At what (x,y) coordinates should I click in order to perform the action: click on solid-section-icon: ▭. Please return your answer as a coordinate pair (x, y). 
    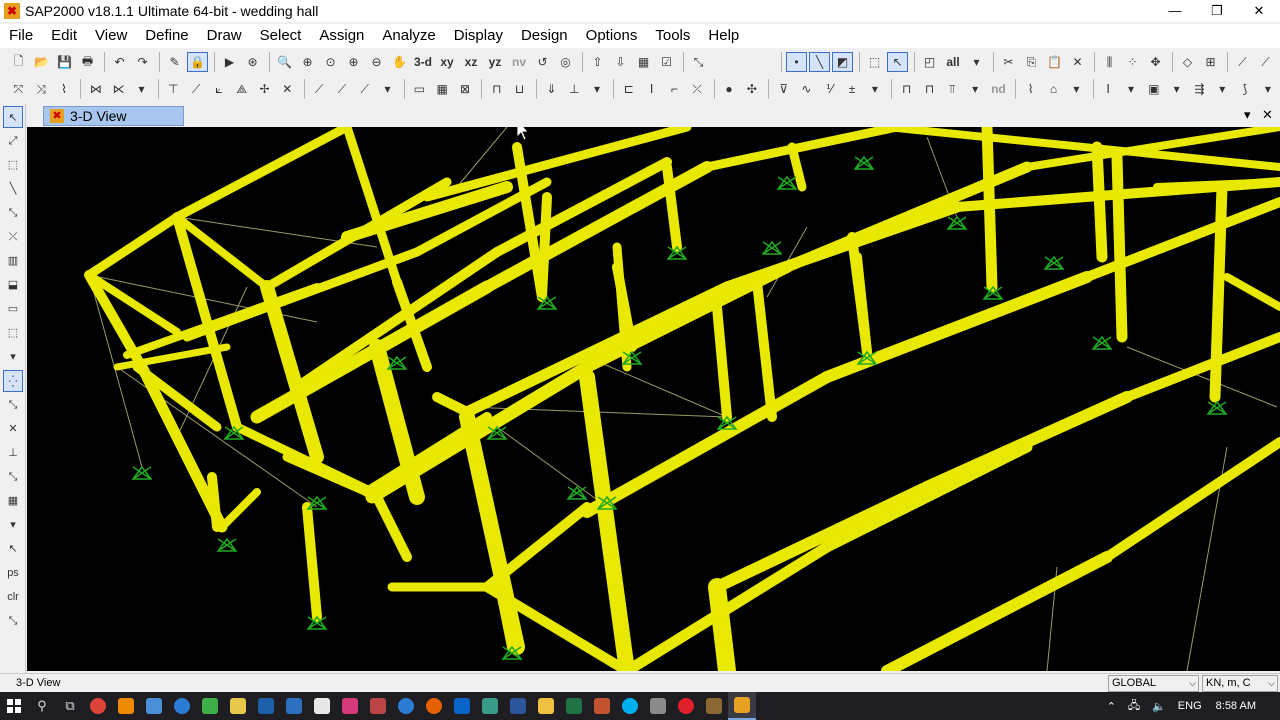
    Looking at the image, I should click on (419, 89).